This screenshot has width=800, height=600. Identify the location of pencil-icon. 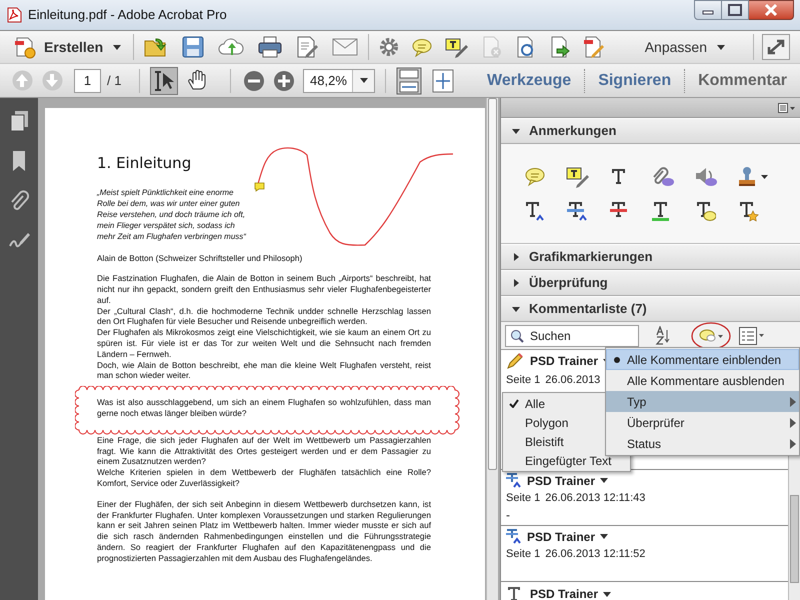
(515, 361).